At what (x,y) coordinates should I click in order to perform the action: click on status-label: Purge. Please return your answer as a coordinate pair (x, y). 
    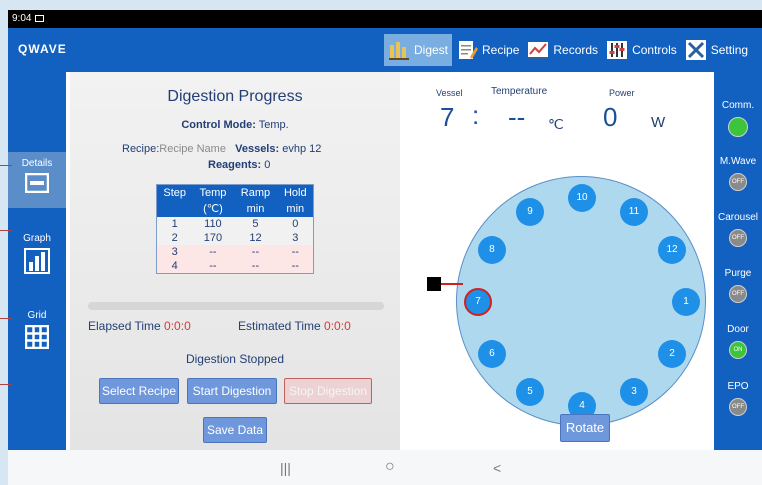
    Looking at the image, I should click on (738, 273).